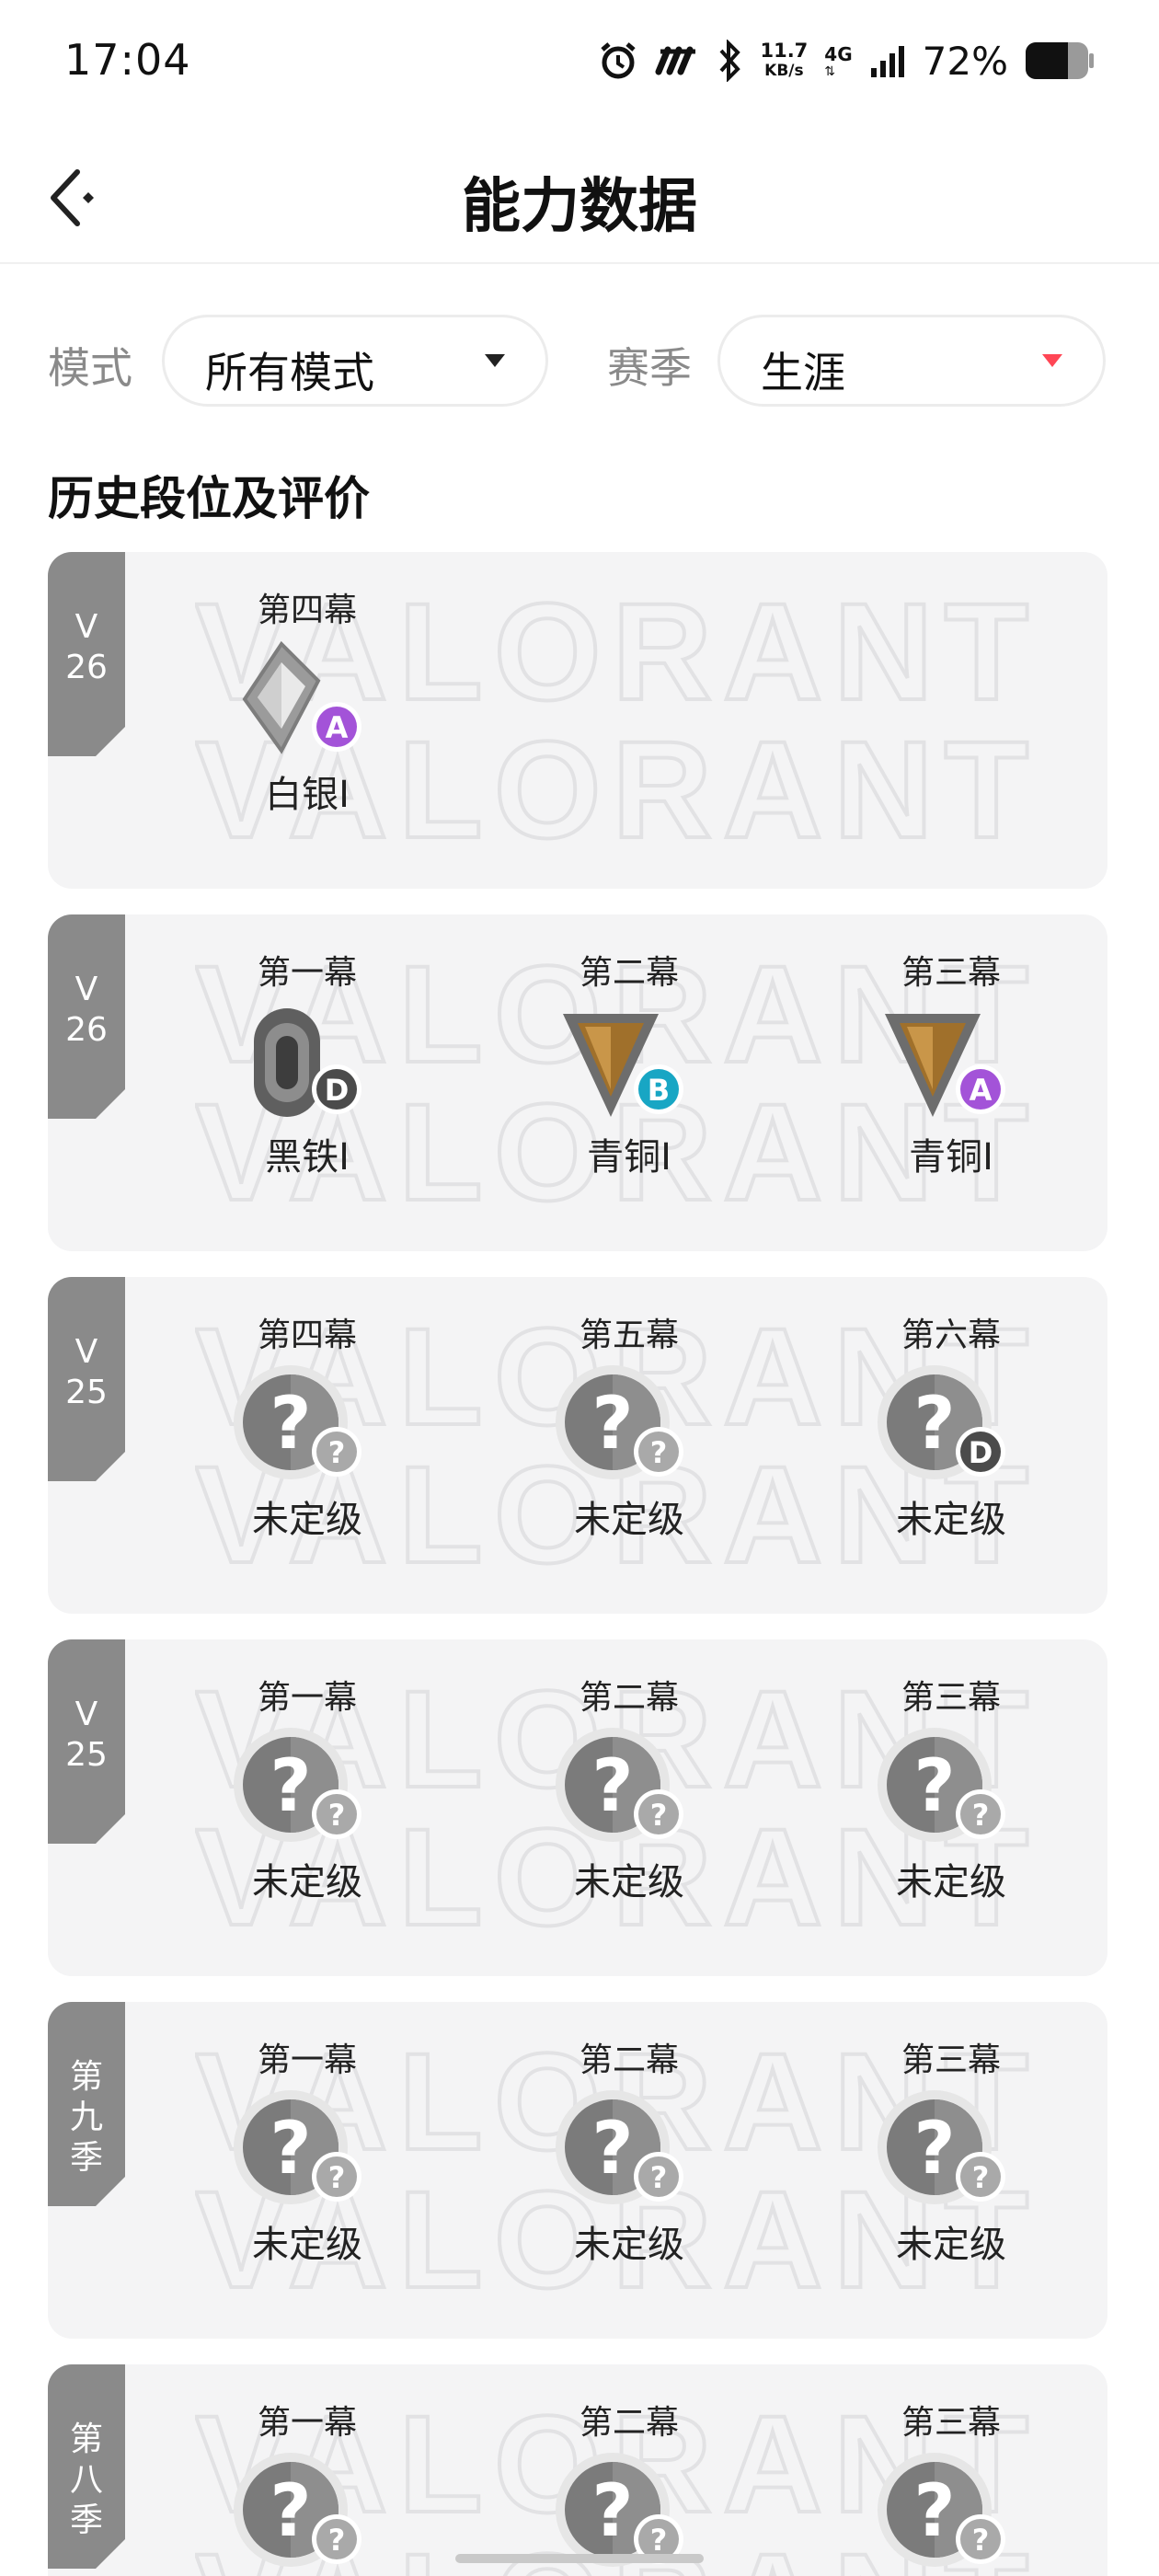  I want to click on season-tag-label: 第 九 季, so click(86, 2117).